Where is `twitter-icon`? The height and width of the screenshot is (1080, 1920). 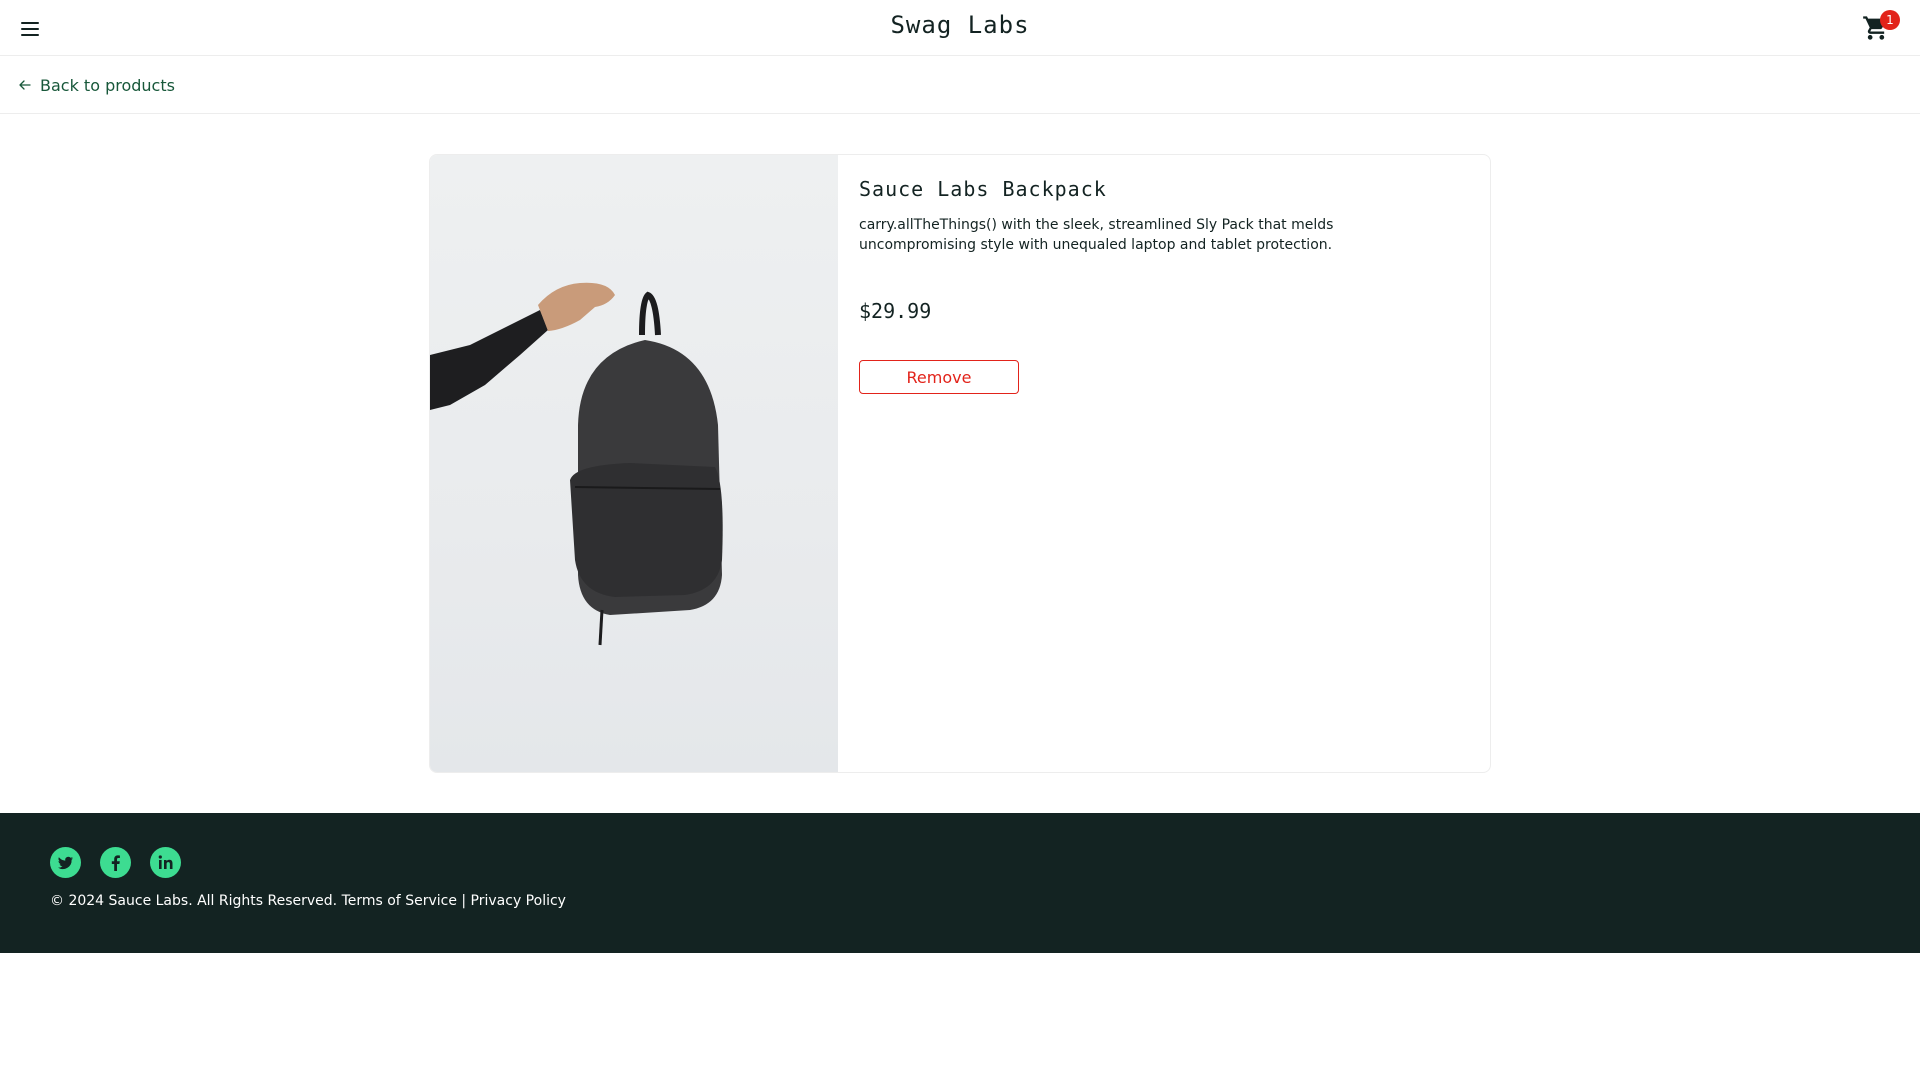 twitter-icon is located at coordinates (65, 862).